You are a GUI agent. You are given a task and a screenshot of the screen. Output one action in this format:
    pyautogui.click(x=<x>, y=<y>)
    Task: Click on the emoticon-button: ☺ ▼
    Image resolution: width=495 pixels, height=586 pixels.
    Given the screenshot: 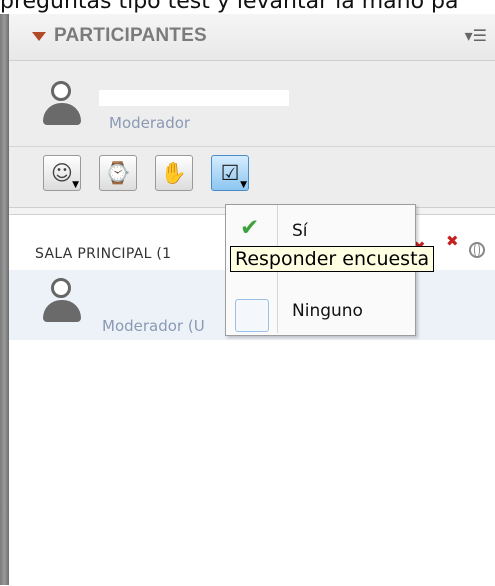 What is the action you would take?
    pyautogui.click(x=62, y=173)
    